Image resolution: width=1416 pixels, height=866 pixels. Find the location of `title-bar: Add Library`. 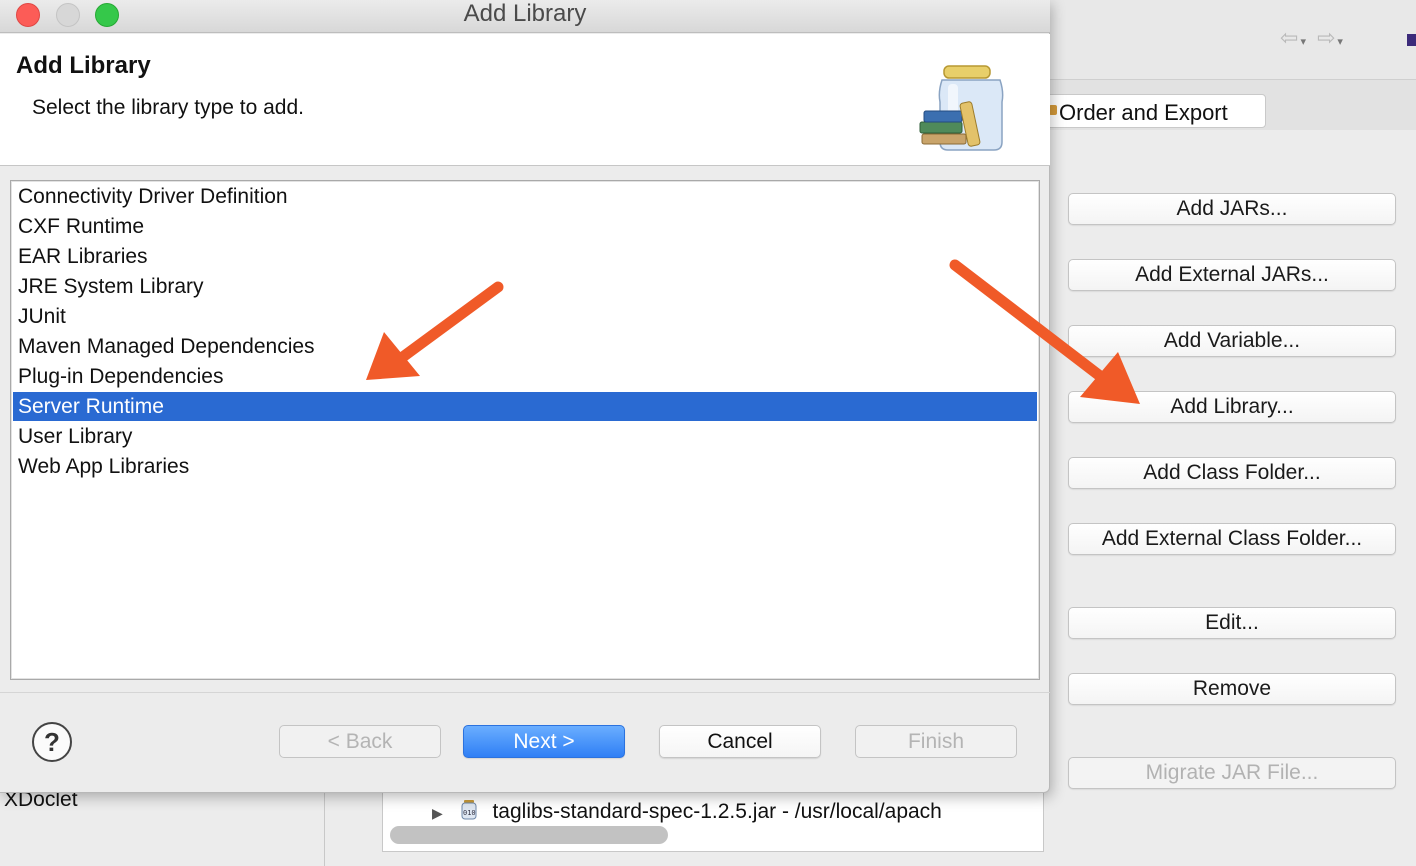

title-bar: Add Library is located at coordinates (525, 16).